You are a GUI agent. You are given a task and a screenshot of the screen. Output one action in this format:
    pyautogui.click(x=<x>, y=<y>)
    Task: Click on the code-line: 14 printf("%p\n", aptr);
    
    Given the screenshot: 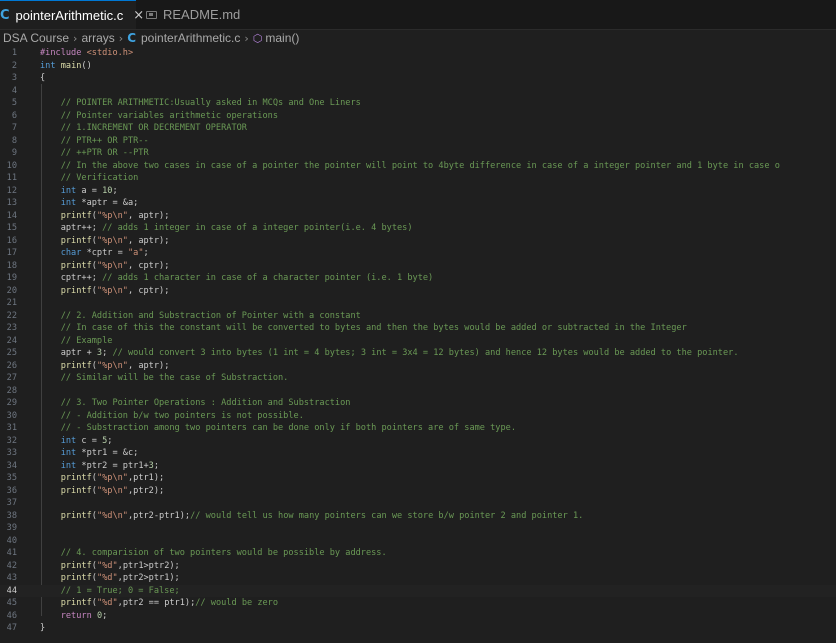 What is the action you would take?
    pyautogui.click(x=418, y=216)
    